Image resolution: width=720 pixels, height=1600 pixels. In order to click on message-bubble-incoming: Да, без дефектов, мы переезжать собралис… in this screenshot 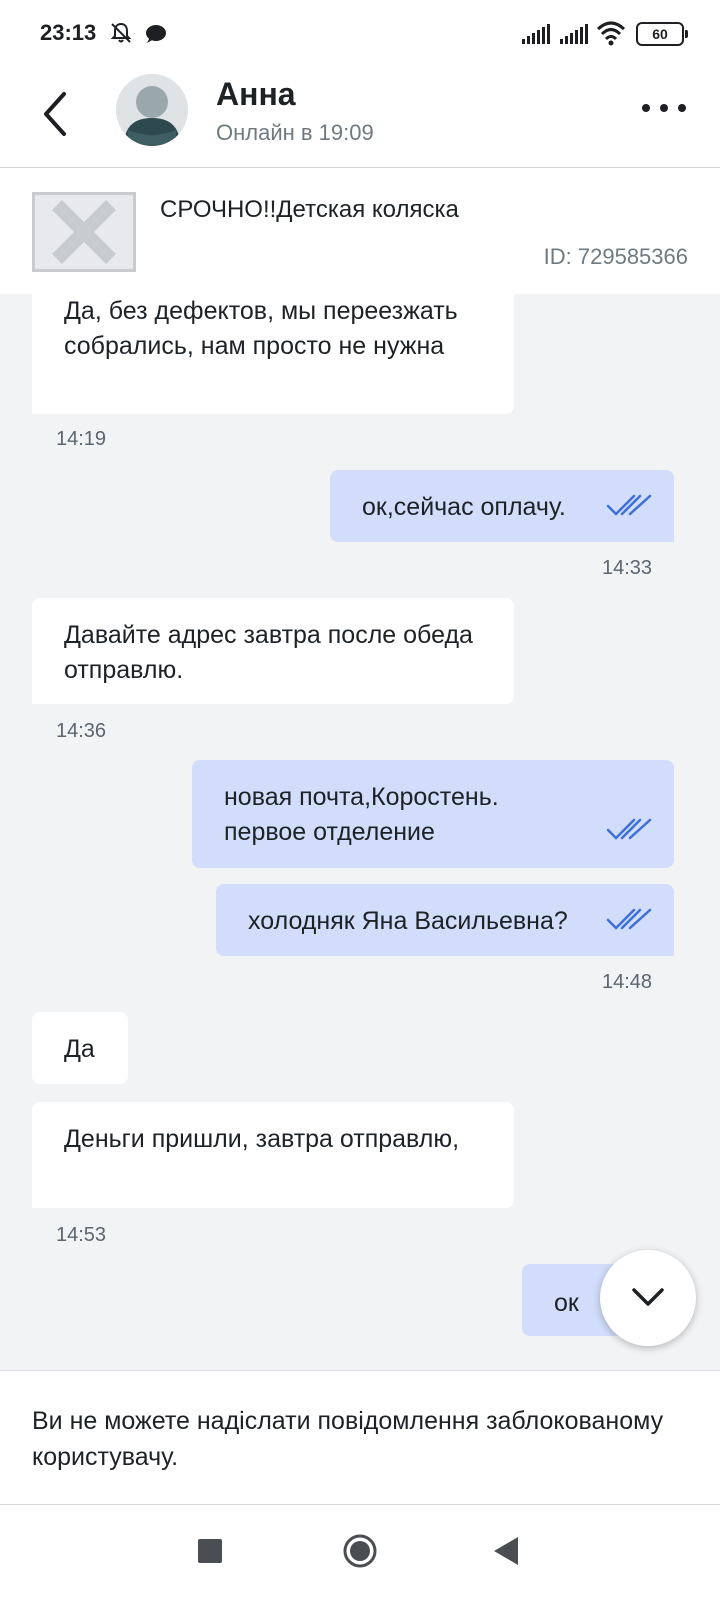, I will do `click(273, 354)`.